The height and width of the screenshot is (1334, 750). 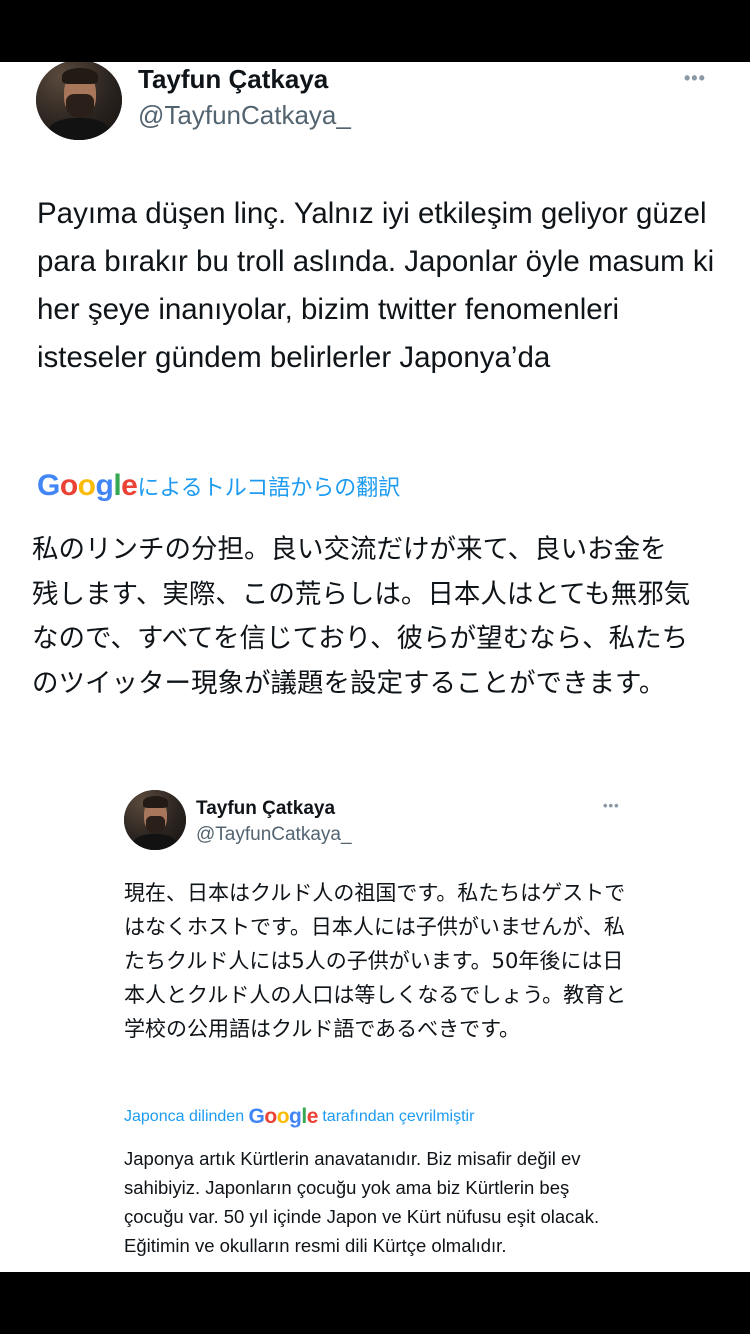 I want to click on quoted-translation-suffix: tarafından çevrilmiştir, so click(x=396, y=1116).